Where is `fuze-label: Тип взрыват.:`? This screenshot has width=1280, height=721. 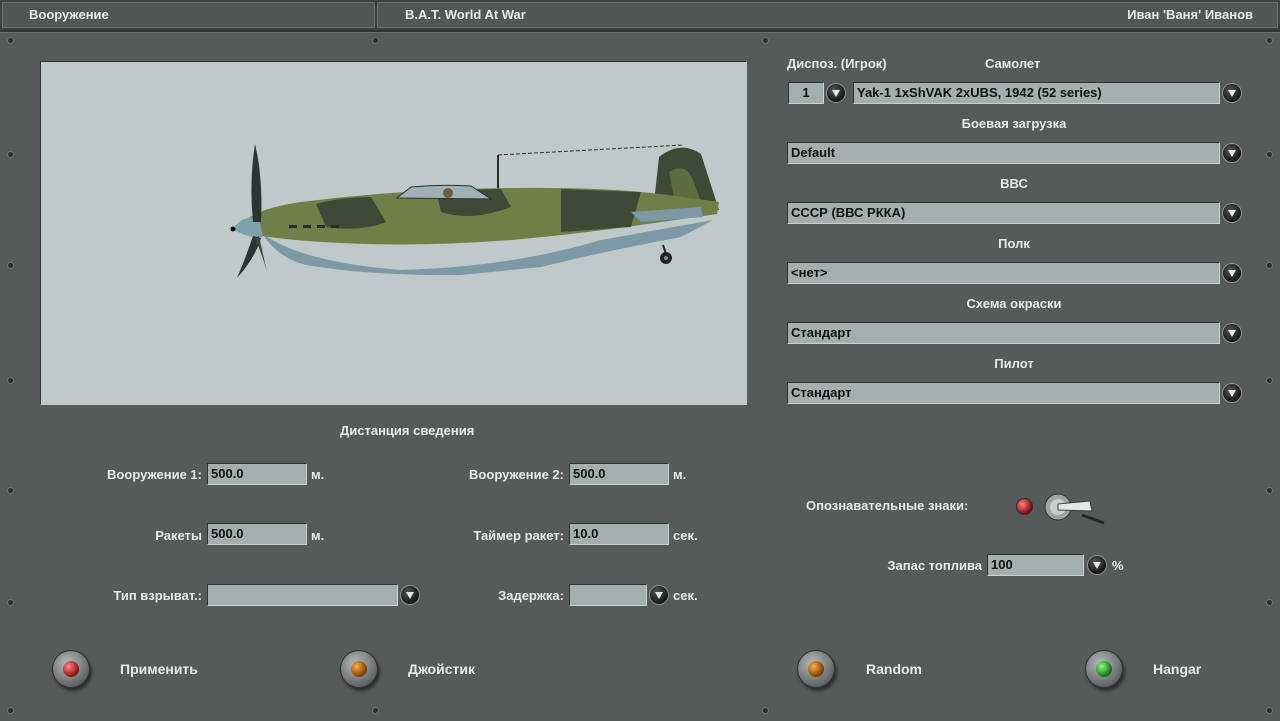 fuze-label: Тип взрыват.: is located at coordinates (157, 595).